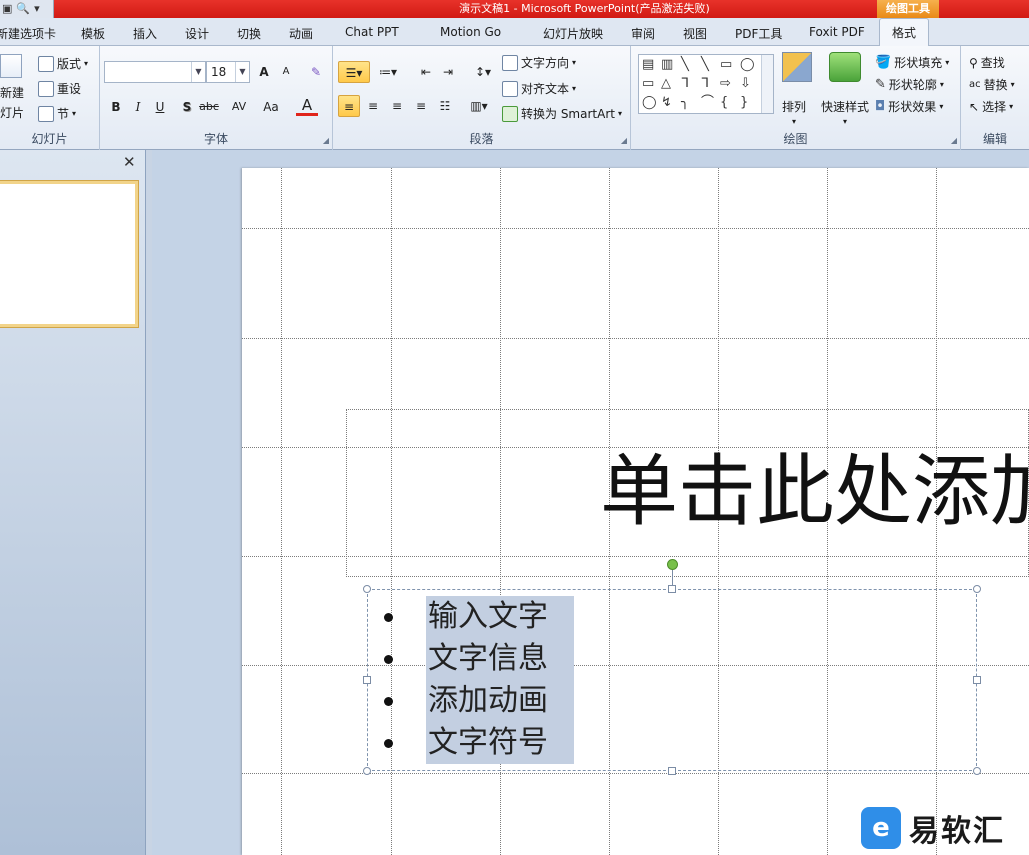 Image resolution: width=1029 pixels, height=855 pixels. What do you see at coordinates (758, 33) in the screenshot?
I see `tab-pdf-tools: PDF工具` at bounding box center [758, 33].